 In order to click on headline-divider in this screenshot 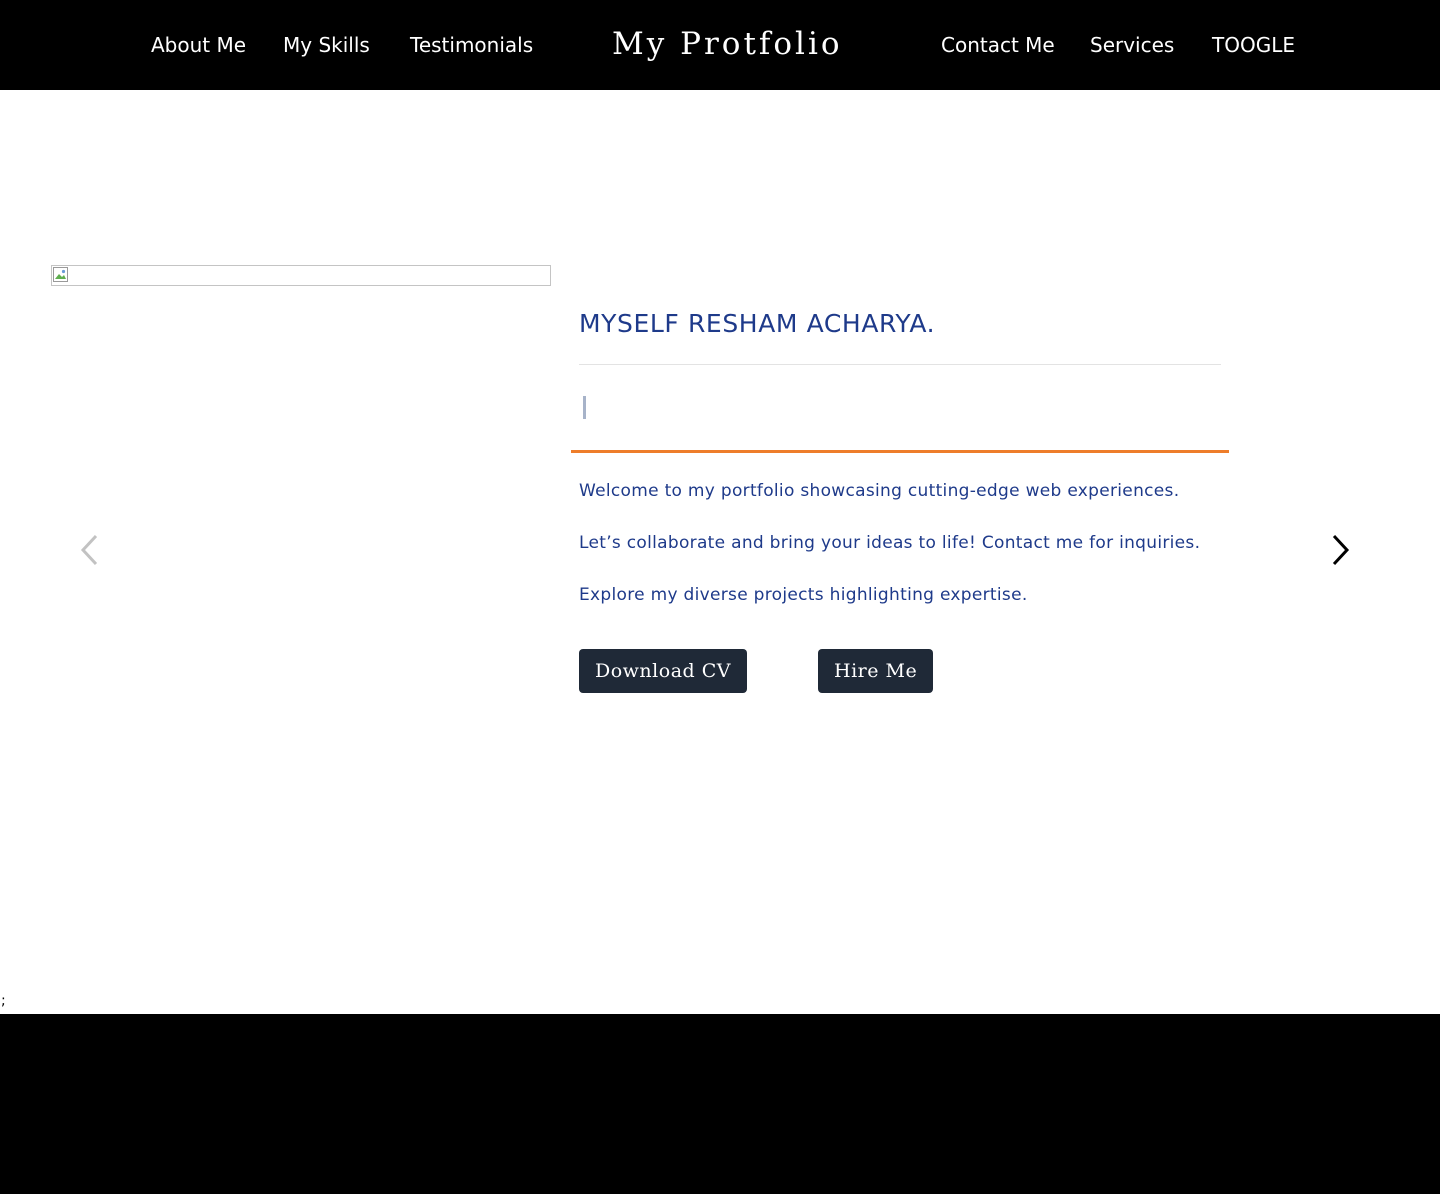, I will do `click(900, 364)`.